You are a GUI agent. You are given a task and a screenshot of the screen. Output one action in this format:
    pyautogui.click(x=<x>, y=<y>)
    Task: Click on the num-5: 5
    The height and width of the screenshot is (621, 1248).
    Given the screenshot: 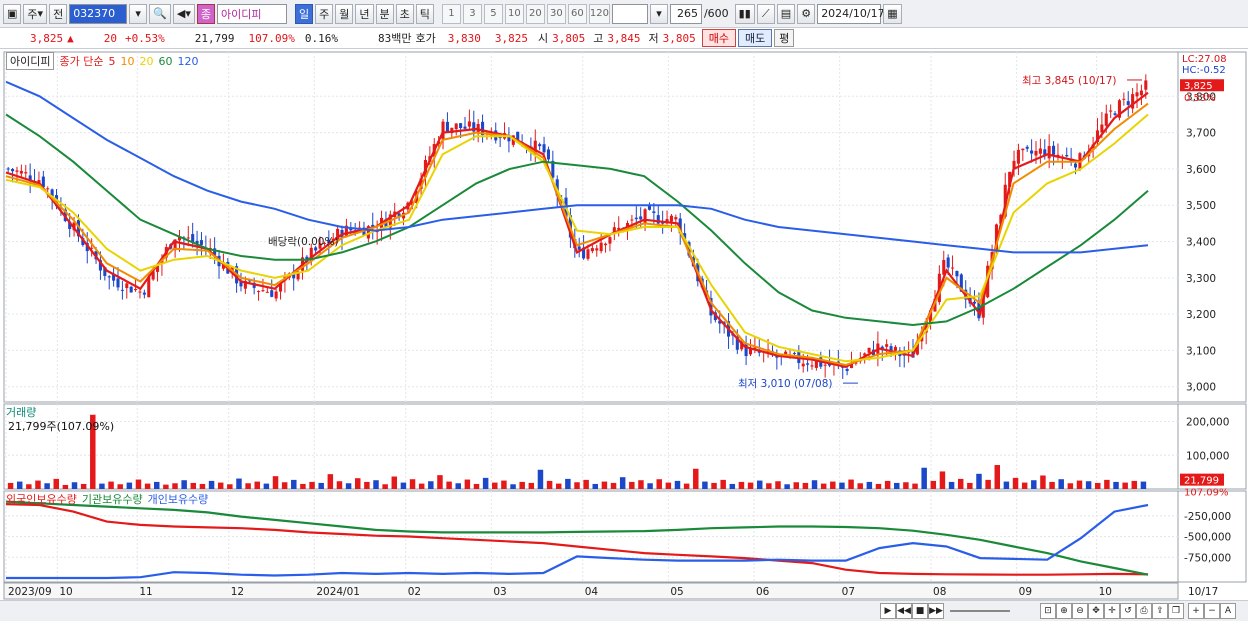 What is the action you would take?
    pyautogui.click(x=493, y=13)
    